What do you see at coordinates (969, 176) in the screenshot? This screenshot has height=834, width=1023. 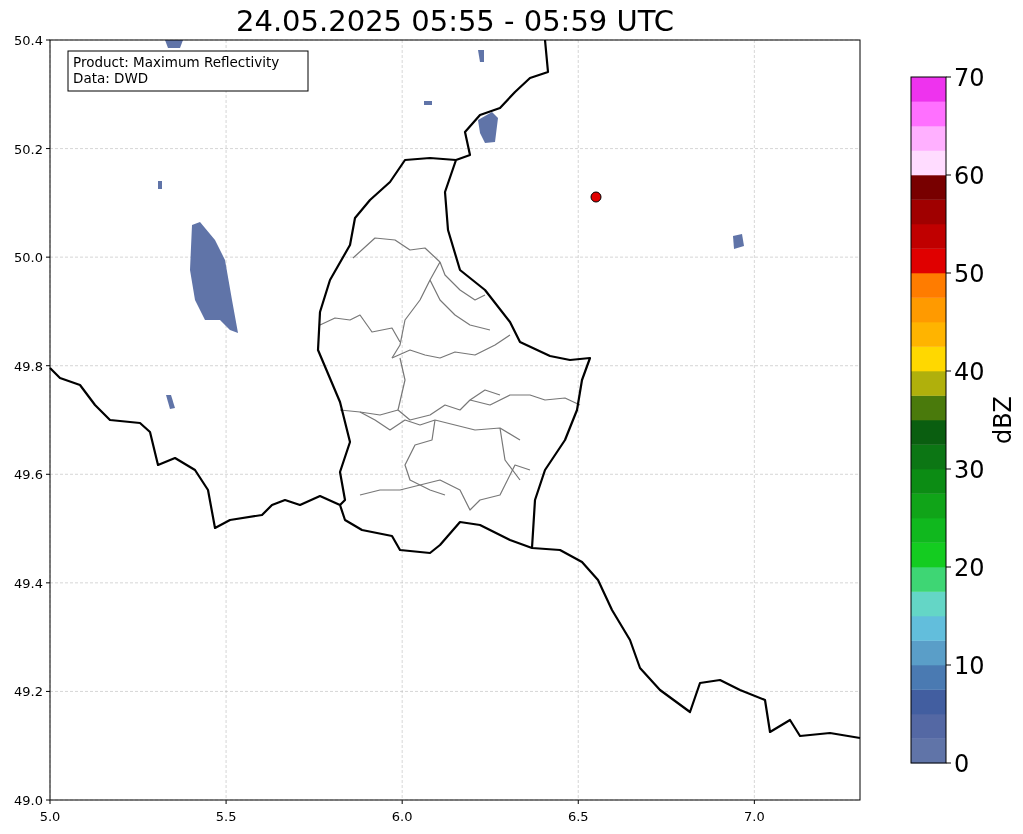 I see `colorbar-tick-label: 60` at bounding box center [969, 176].